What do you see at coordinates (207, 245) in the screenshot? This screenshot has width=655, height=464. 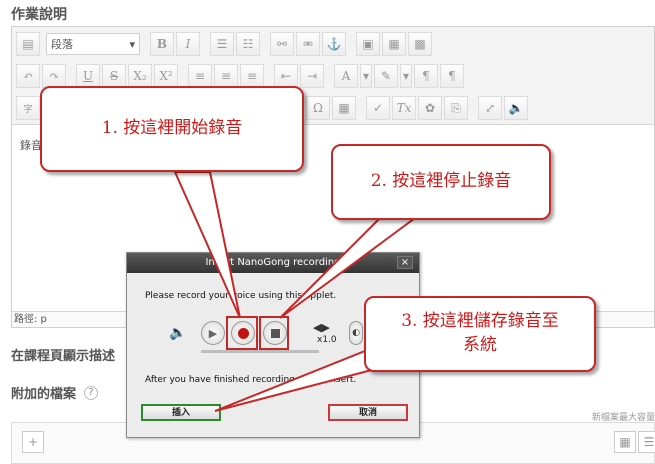 I see `callout-1-pointer` at bounding box center [207, 245].